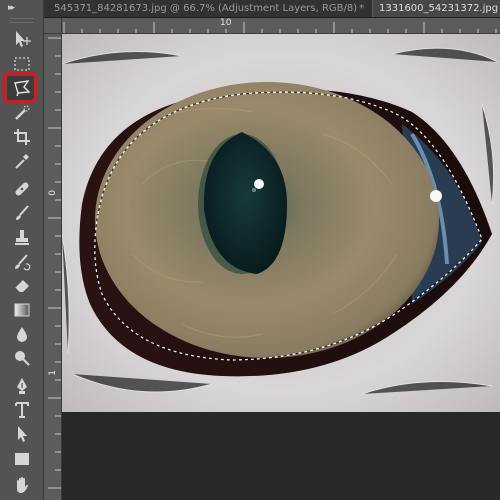  I want to click on type-tool, so click(22, 410).